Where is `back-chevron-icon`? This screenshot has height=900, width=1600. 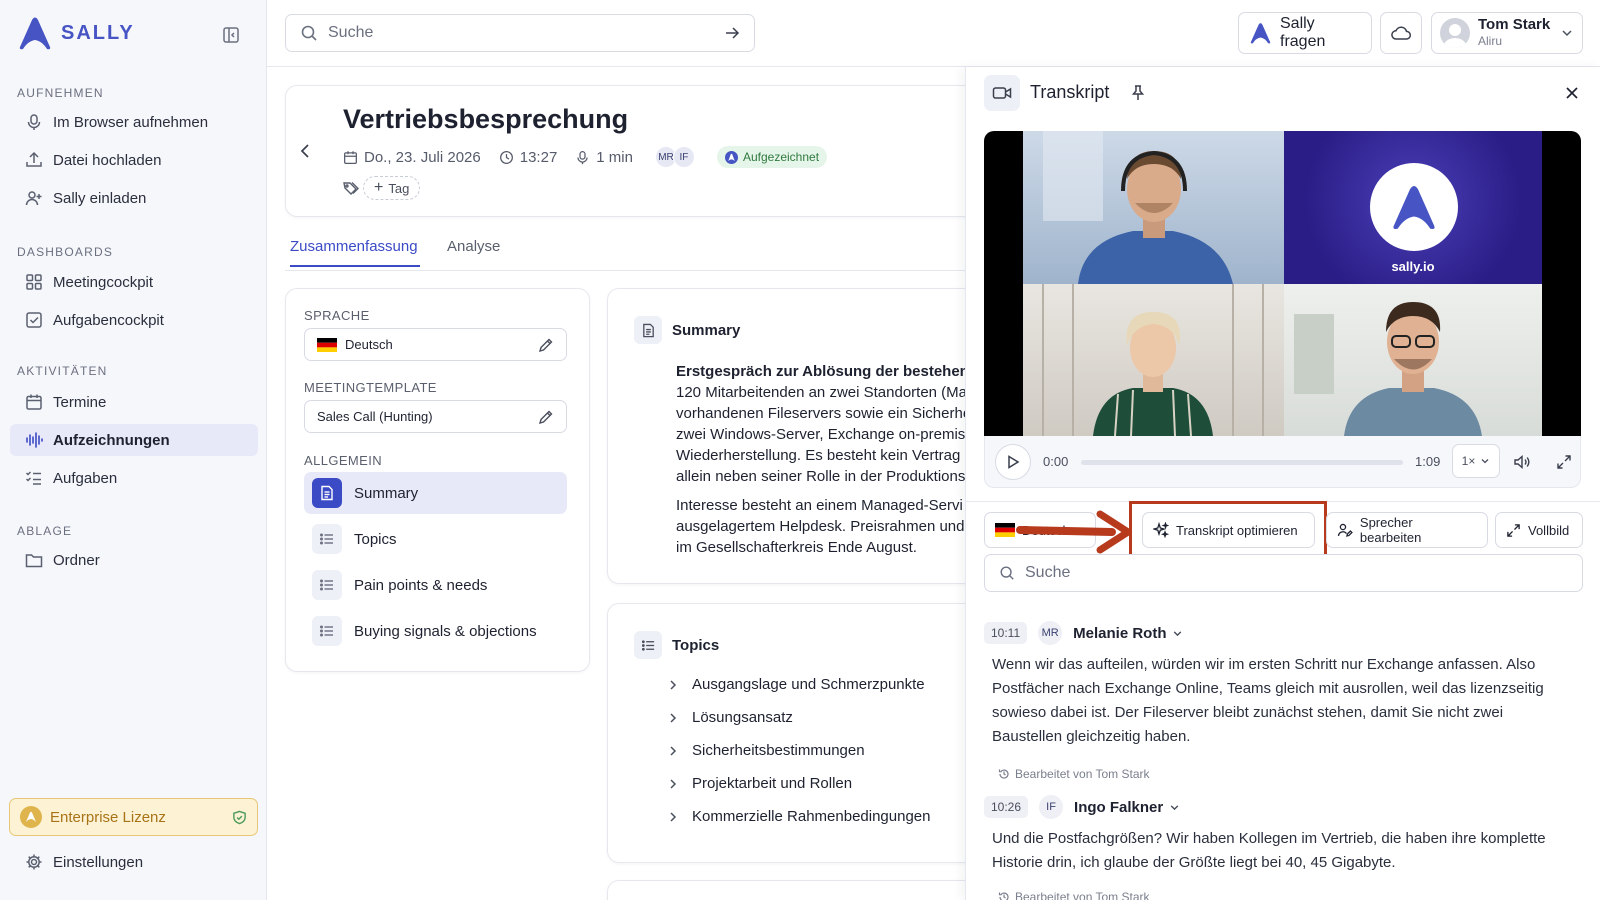 back-chevron-icon is located at coordinates (305, 151).